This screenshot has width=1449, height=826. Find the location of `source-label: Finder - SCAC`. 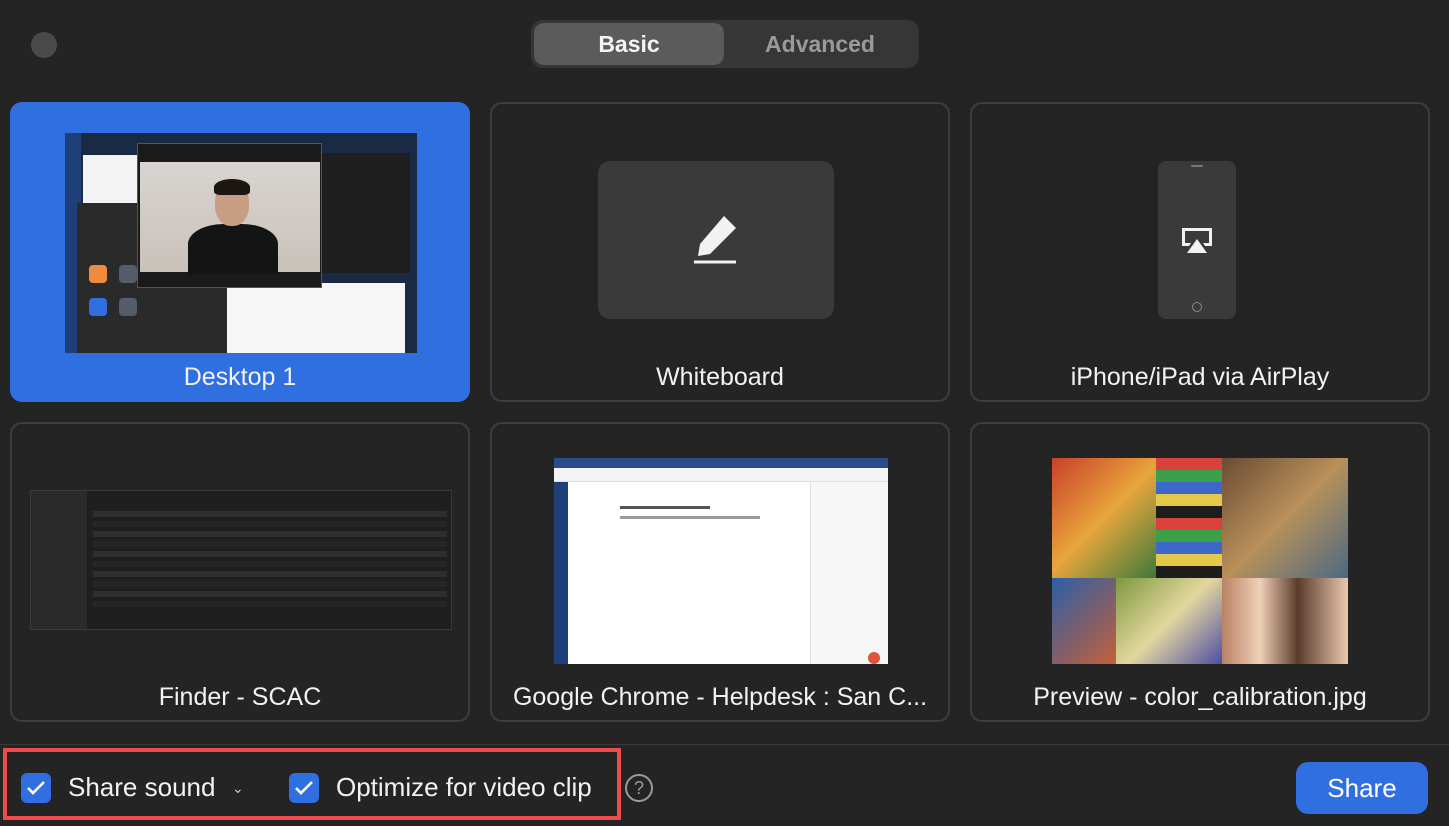

source-label: Finder - SCAC is located at coordinates (240, 697).